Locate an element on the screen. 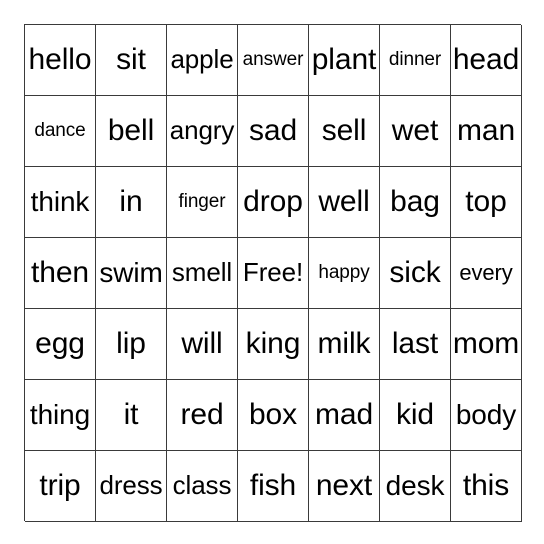 This screenshot has height=544, width=544. bingo-cell-label: sell is located at coordinates (344, 131).